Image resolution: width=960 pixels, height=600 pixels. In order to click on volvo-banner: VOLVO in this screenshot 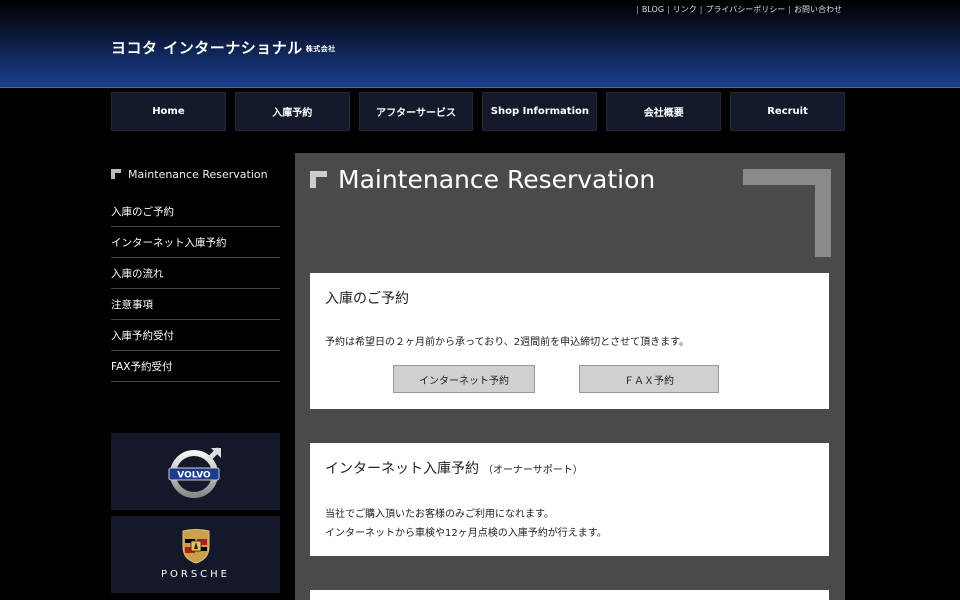, I will do `click(195, 471)`.